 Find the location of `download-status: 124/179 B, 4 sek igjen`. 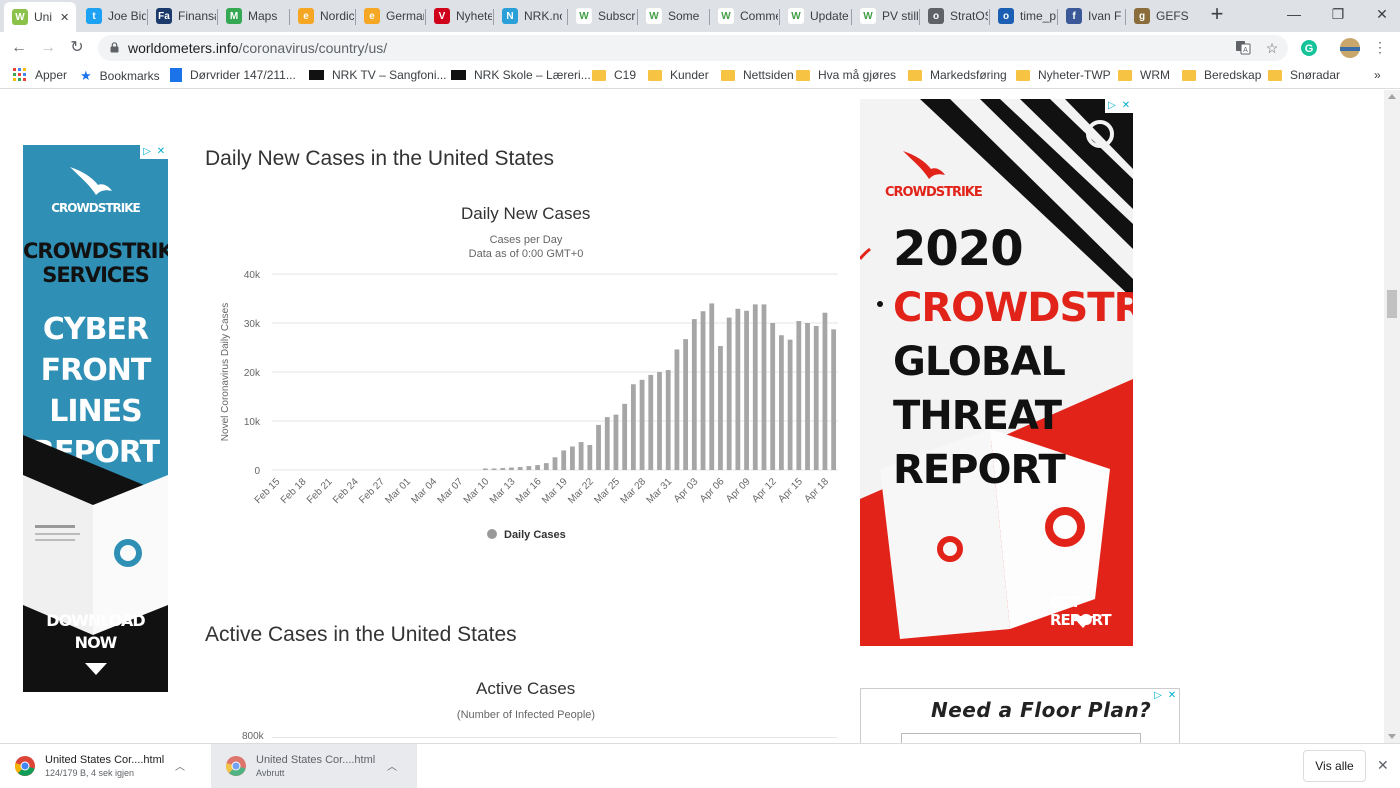

download-status: 124/179 B, 4 sek igjen is located at coordinates (90, 773).